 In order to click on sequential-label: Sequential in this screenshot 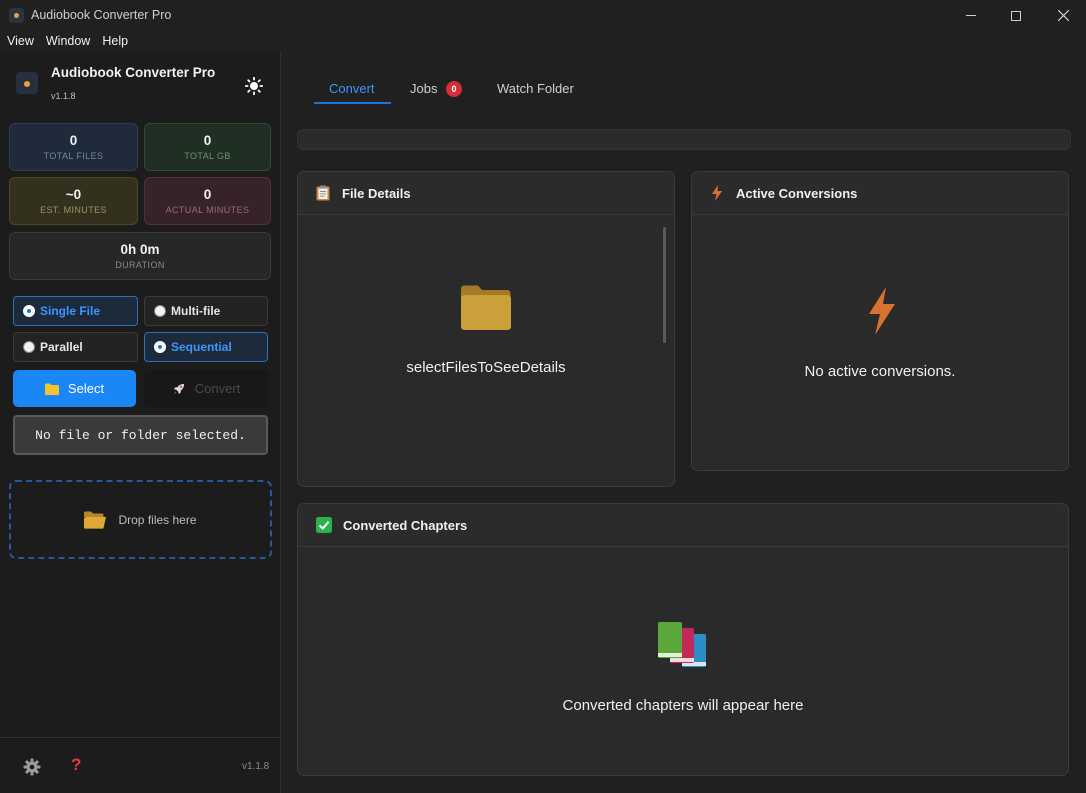, I will do `click(201, 347)`.